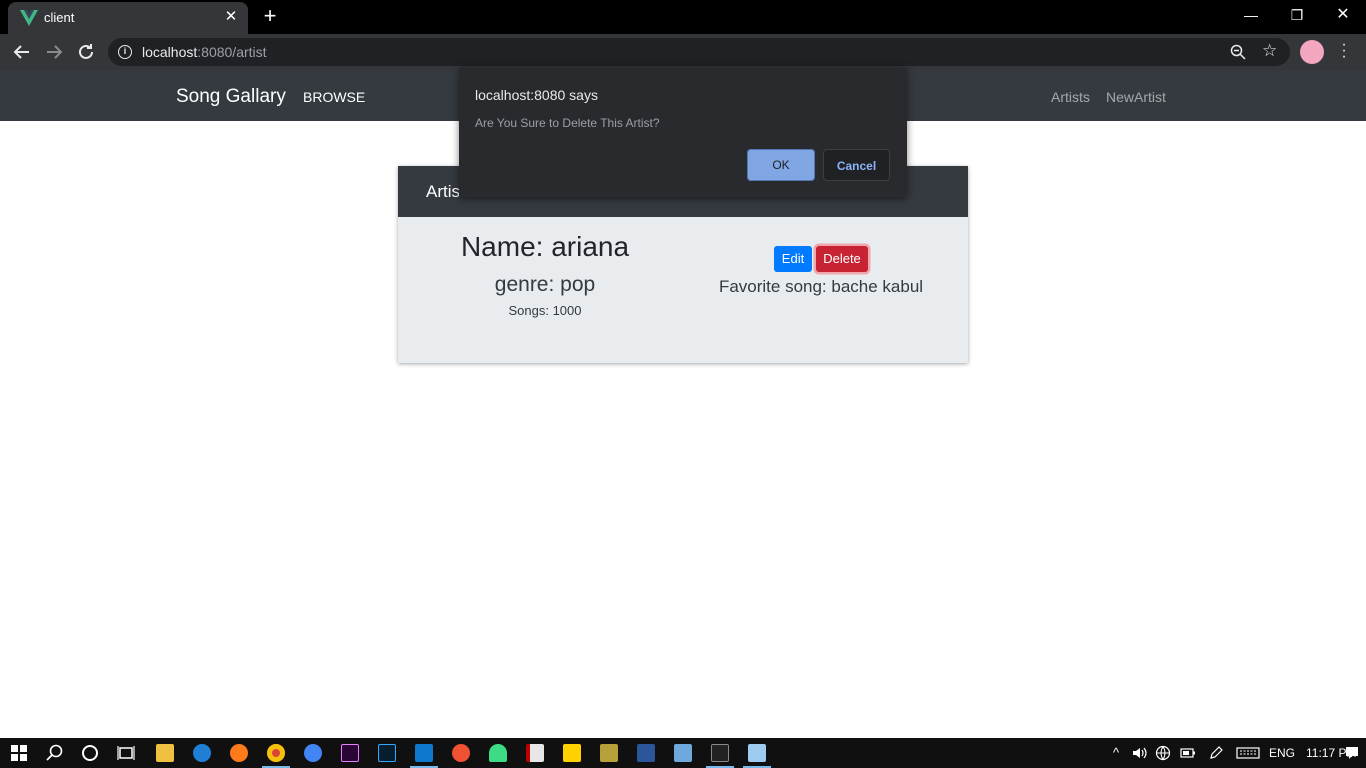 Image resolution: width=1366 pixels, height=768 pixels. What do you see at coordinates (1116, 753) in the screenshot?
I see `chevron-up-icon: ^` at bounding box center [1116, 753].